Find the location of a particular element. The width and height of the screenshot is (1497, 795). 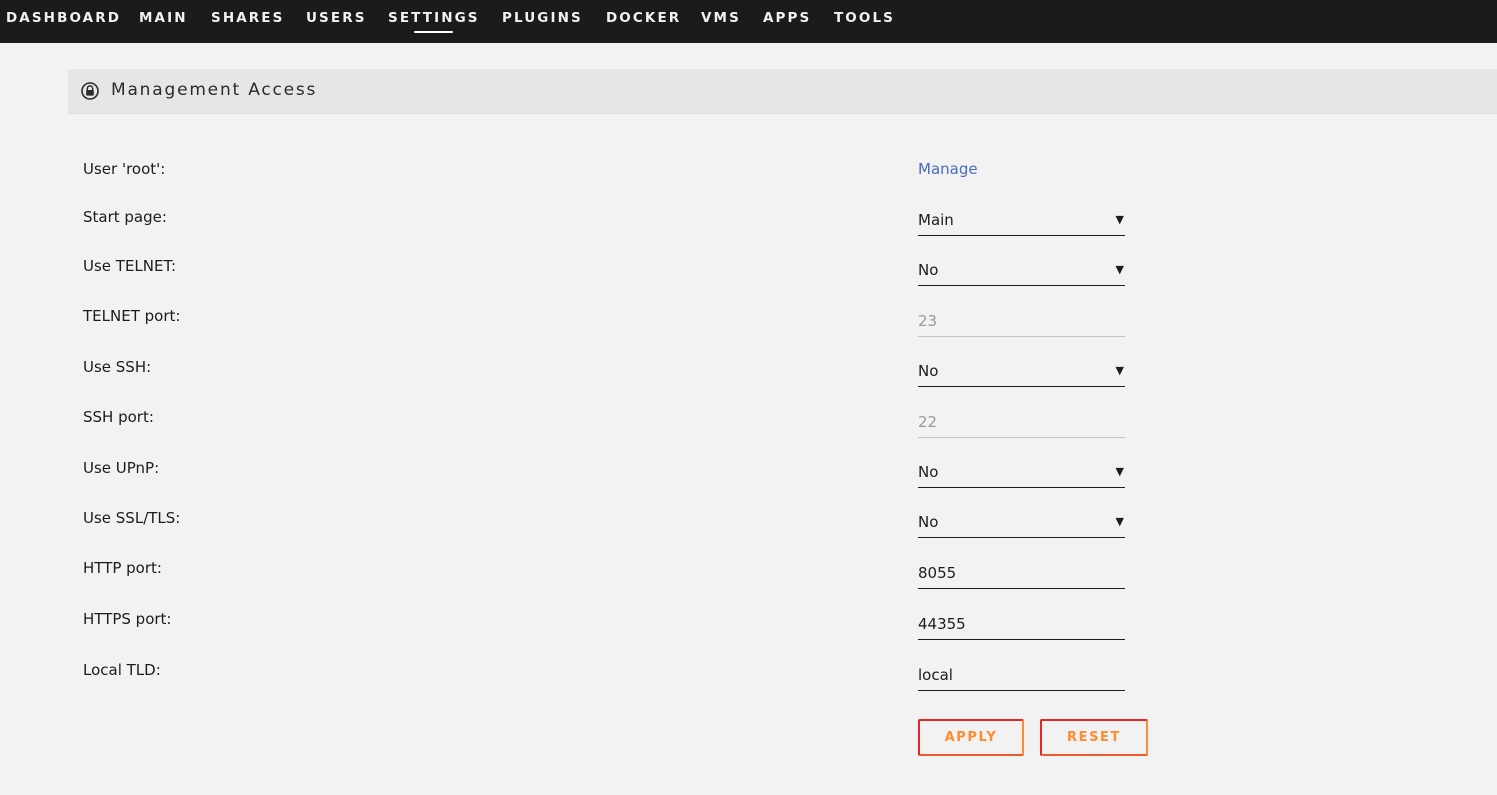

telnet-port-label: TELNET port: is located at coordinates (132, 316).